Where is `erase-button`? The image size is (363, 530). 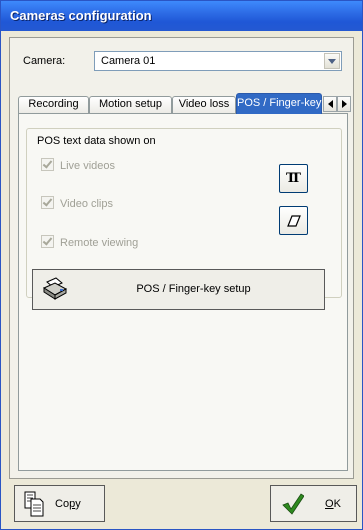 erase-button is located at coordinates (293, 220).